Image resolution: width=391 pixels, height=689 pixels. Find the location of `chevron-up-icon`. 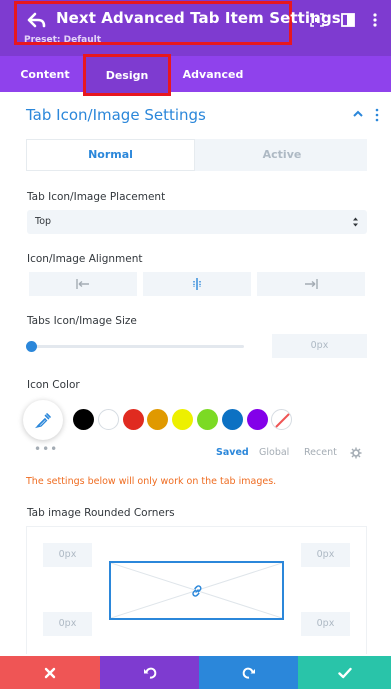

chevron-up-icon is located at coordinates (358, 114).